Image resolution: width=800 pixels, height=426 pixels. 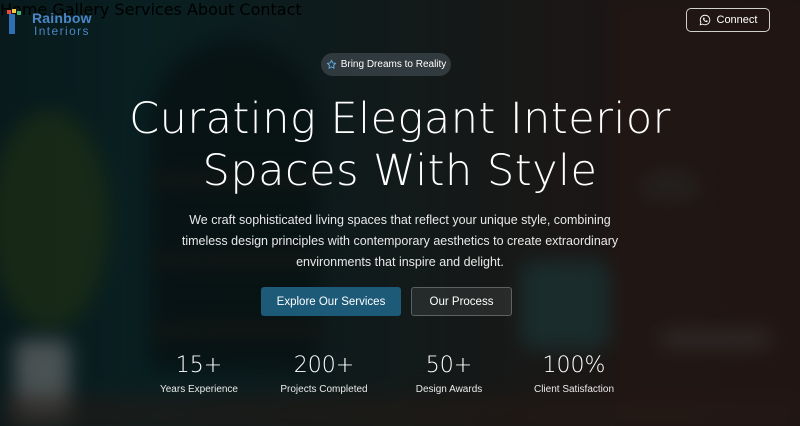 I want to click on stat-label: Design Awards, so click(x=449, y=389).